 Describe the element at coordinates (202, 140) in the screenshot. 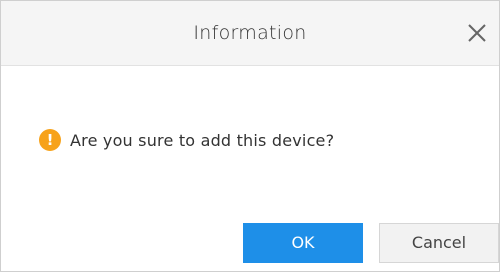

I see `dialog-message: Are you sure to add this device?` at that location.